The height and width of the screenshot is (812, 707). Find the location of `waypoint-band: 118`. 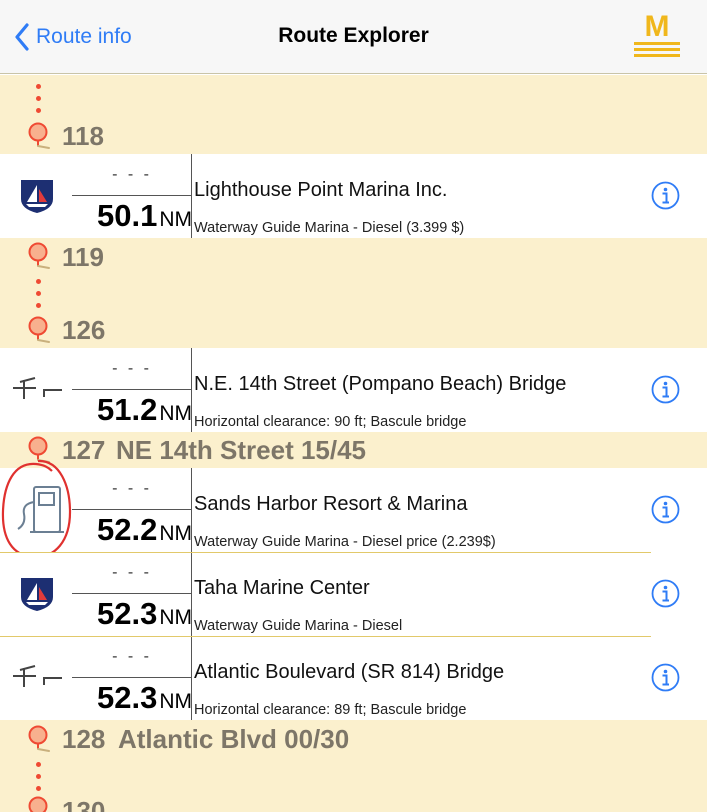

waypoint-band: 118 is located at coordinates (353, 114).